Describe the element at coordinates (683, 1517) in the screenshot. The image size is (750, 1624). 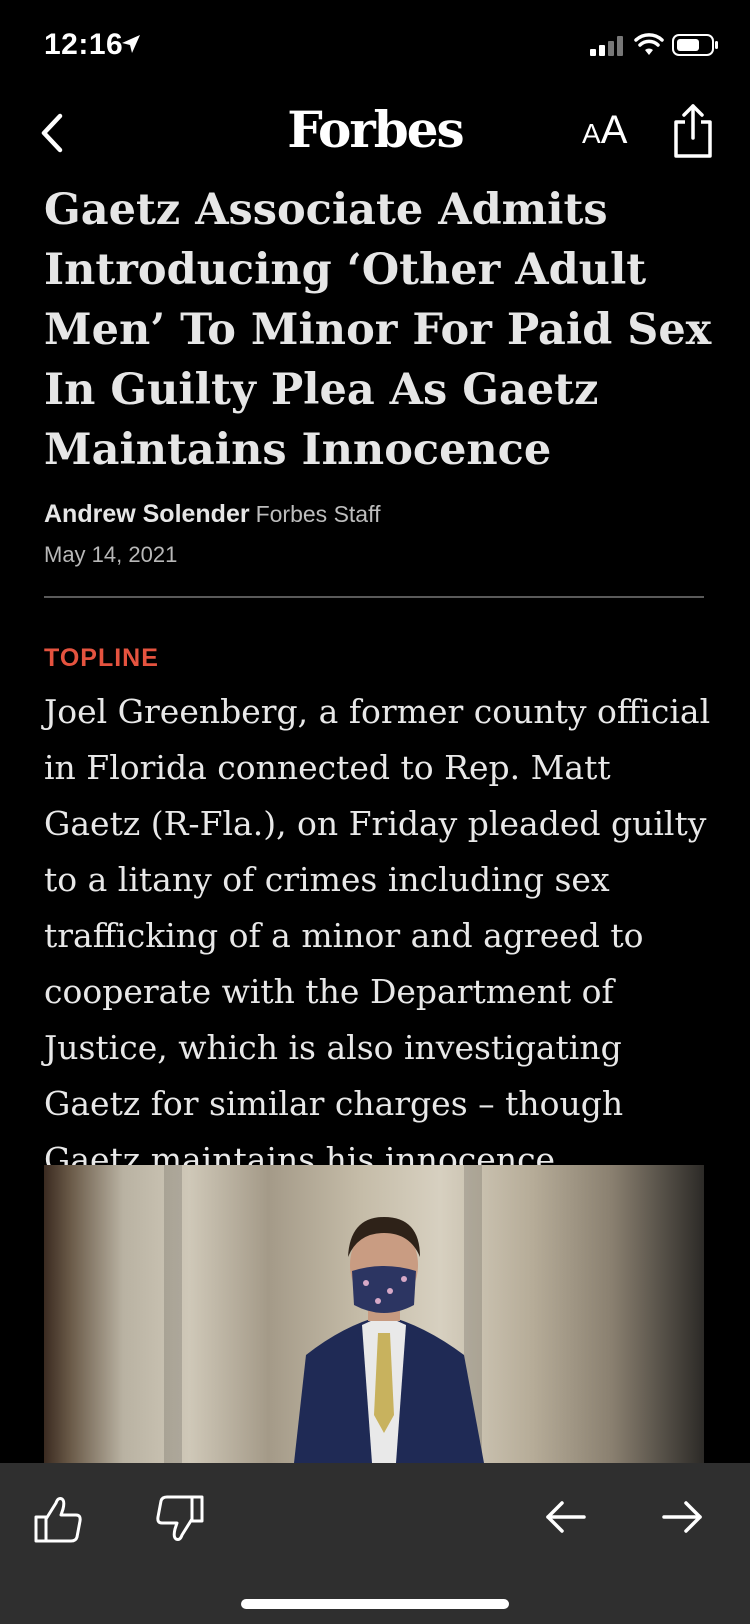
I see `arrow-right-icon` at that location.